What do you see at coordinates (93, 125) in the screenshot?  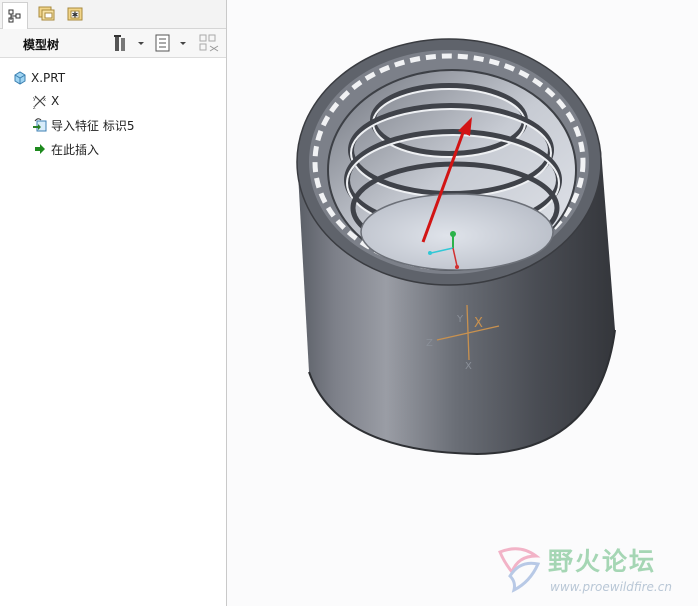 I see `tree-item-label: 导入特征 标识5` at bounding box center [93, 125].